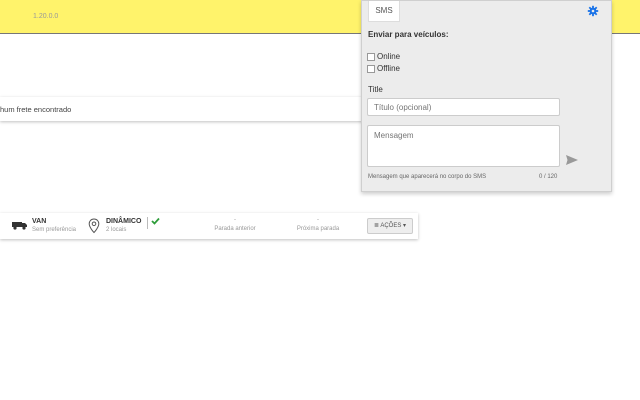 The height and width of the screenshot is (400, 640). Describe the element at coordinates (54, 225) in the screenshot. I see `vehicle-info: VAN Sem preferência` at that location.